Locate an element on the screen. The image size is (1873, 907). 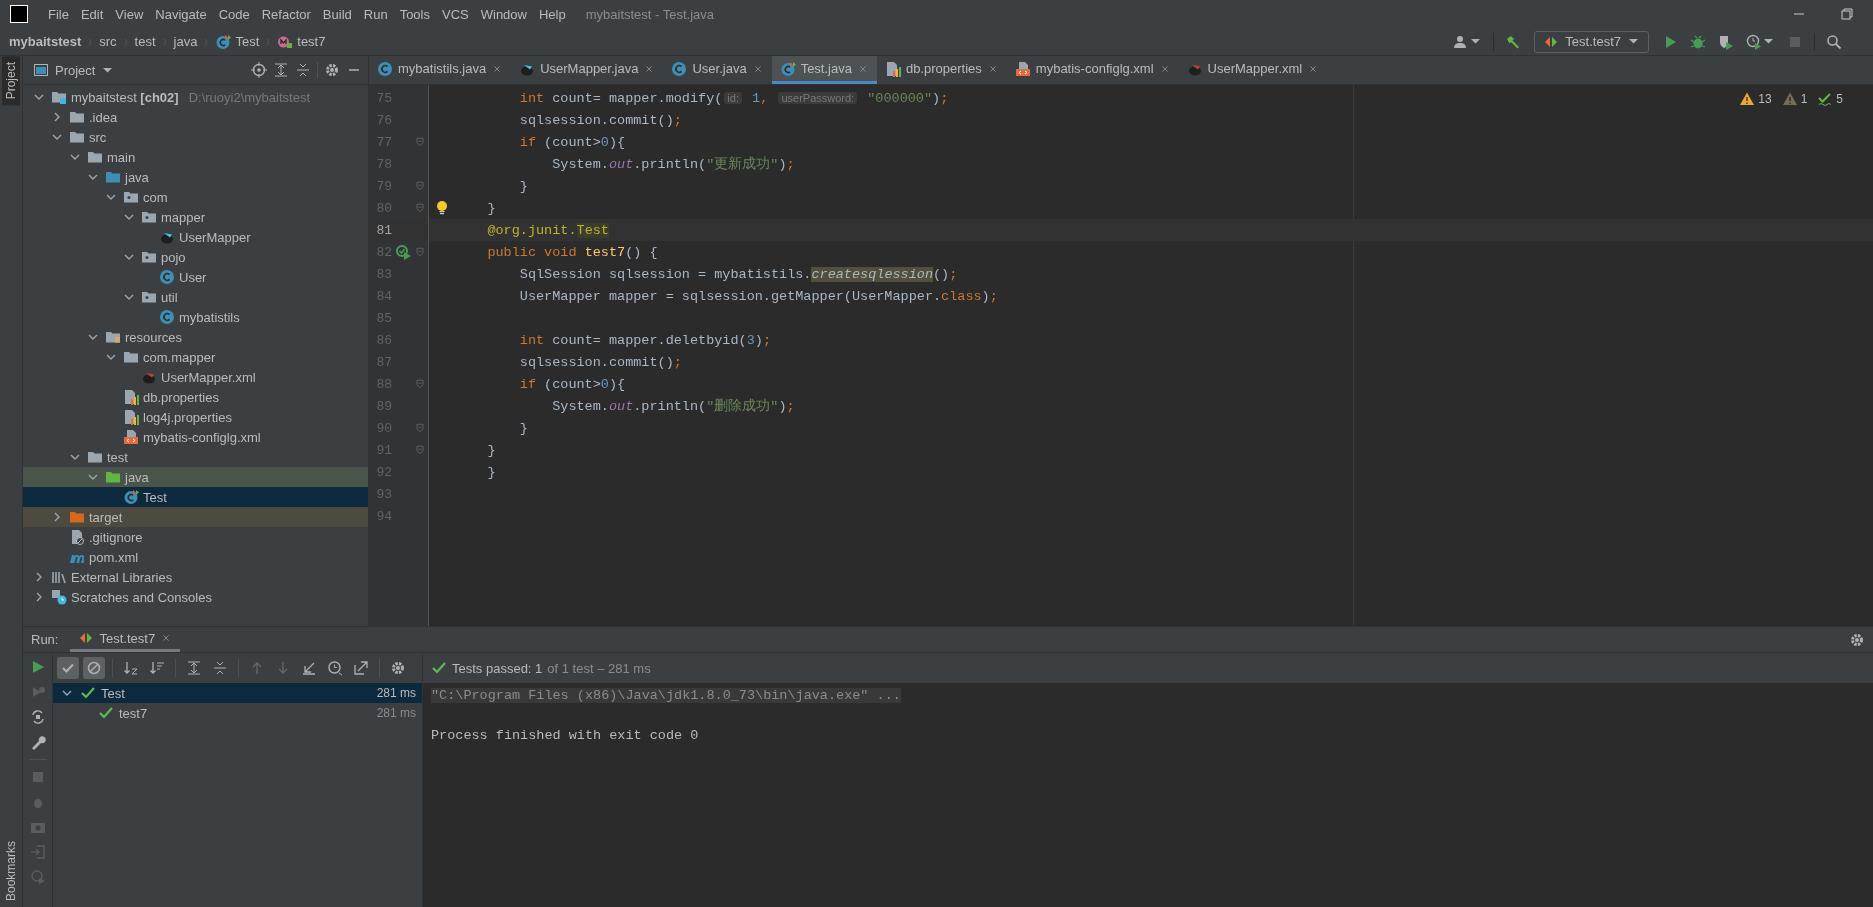
tree-item: pojo is located at coordinates (195, 257).